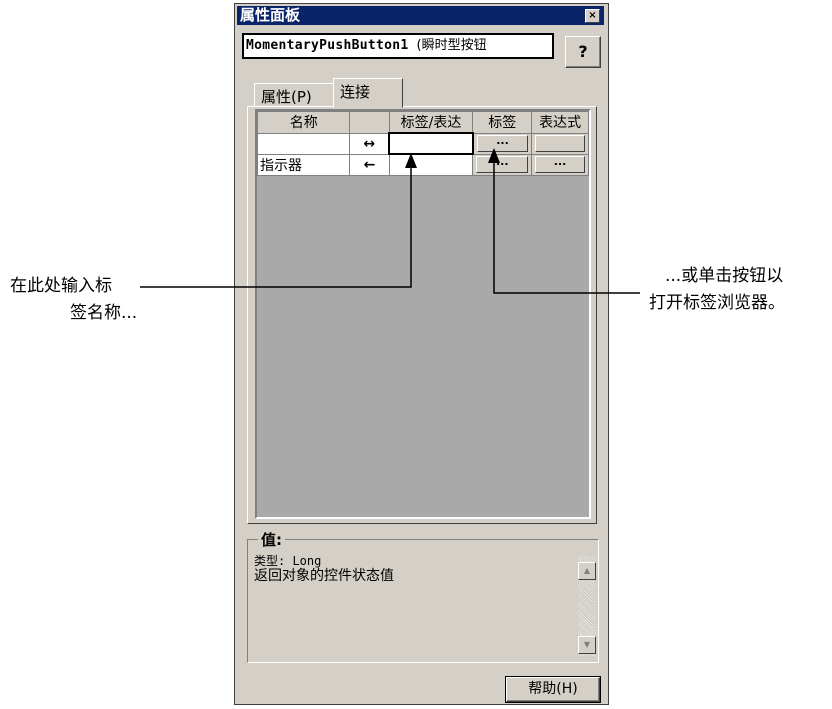  What do you see at coordinates (451, 45) in the screenshot?
I see `object-type: (瞬时型按钮` at bounding box center [451, 45].